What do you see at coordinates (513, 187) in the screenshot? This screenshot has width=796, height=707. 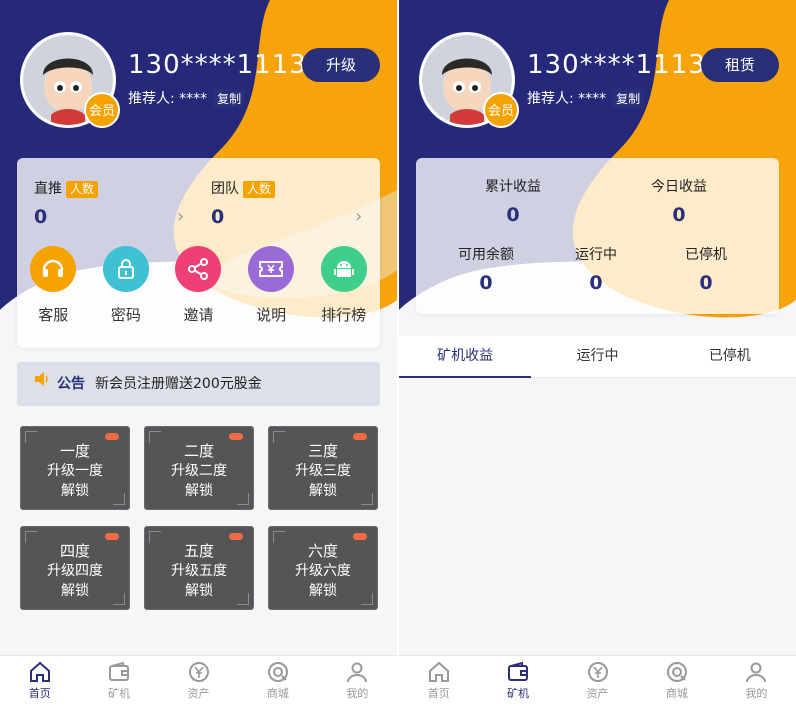 I see `stat-label: 累计收益` at bounding box center [513, 187].